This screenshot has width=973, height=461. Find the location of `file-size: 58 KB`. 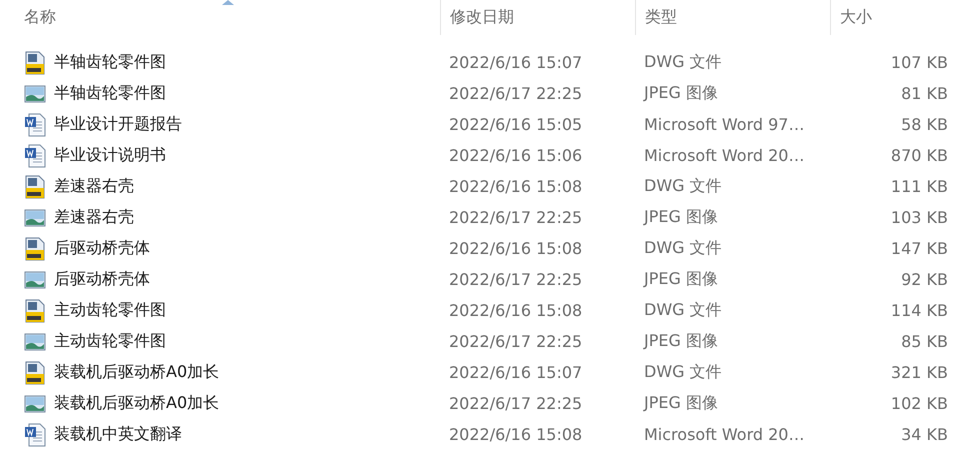

file-size: 58 KB is located at coordinates (924, 124).